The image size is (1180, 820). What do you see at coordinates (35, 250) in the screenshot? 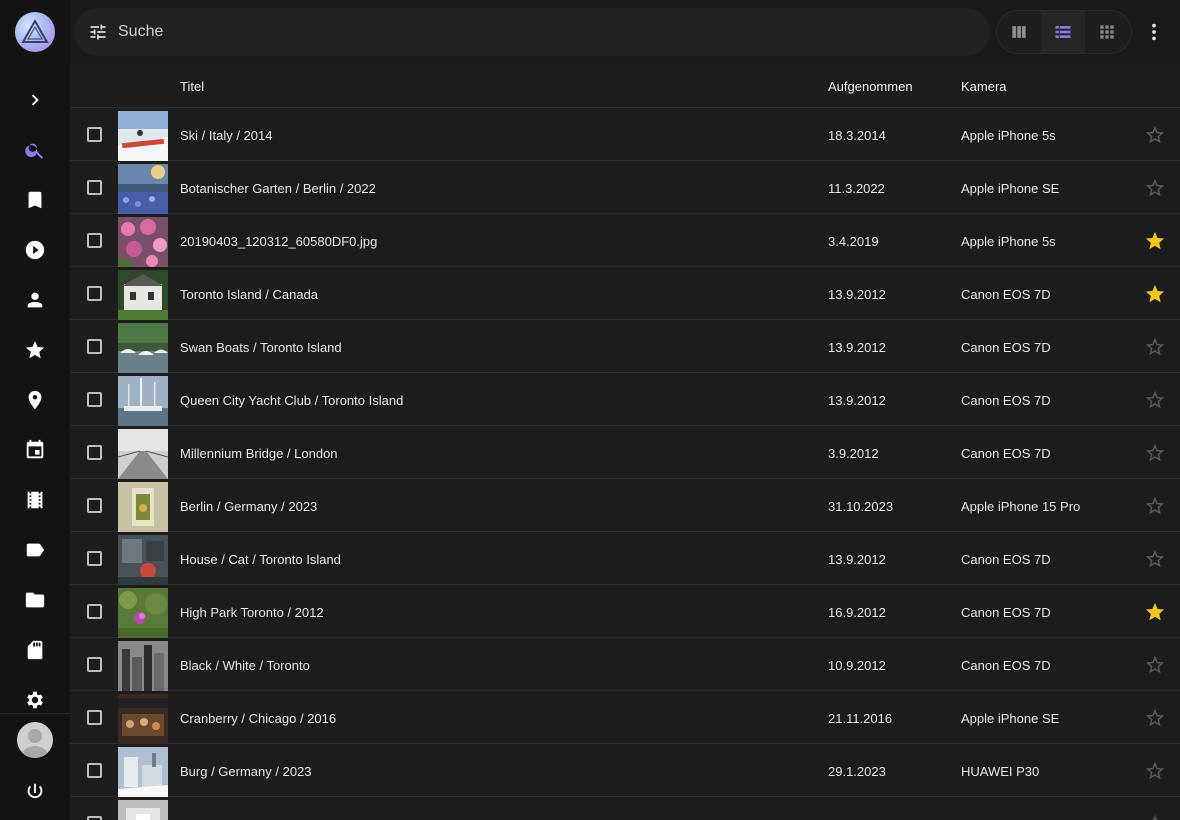
I see `sidebar-item-videos` at bounding box center [35, 250].